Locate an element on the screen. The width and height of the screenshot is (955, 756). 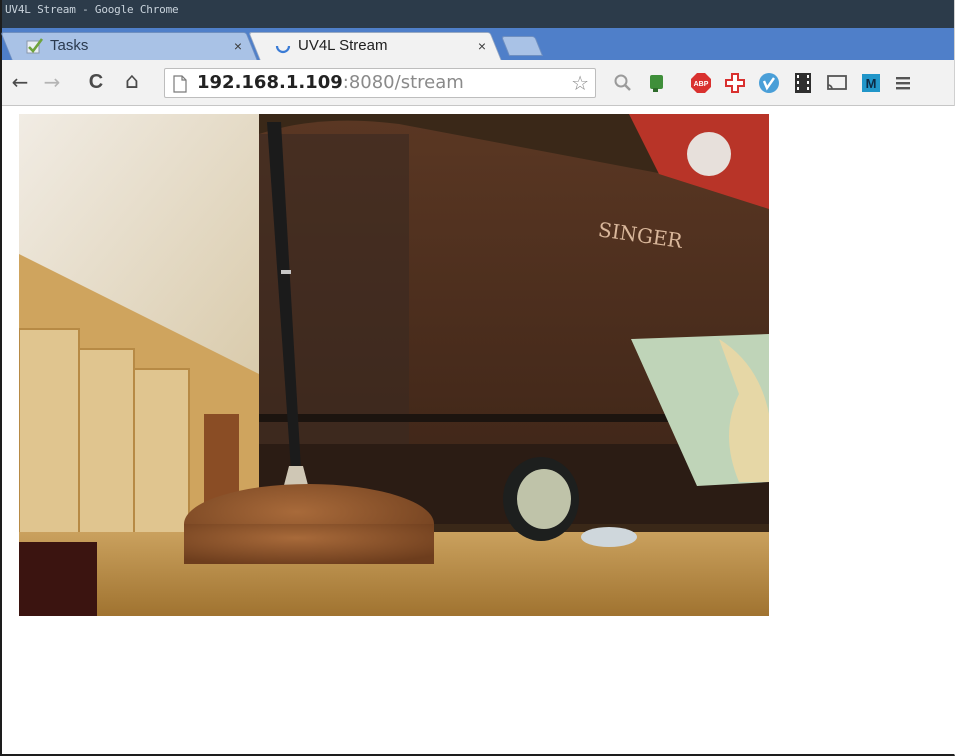
address-bar: 192.168.1.109:8080/stream ☆ is located at coordinates (380, 83).